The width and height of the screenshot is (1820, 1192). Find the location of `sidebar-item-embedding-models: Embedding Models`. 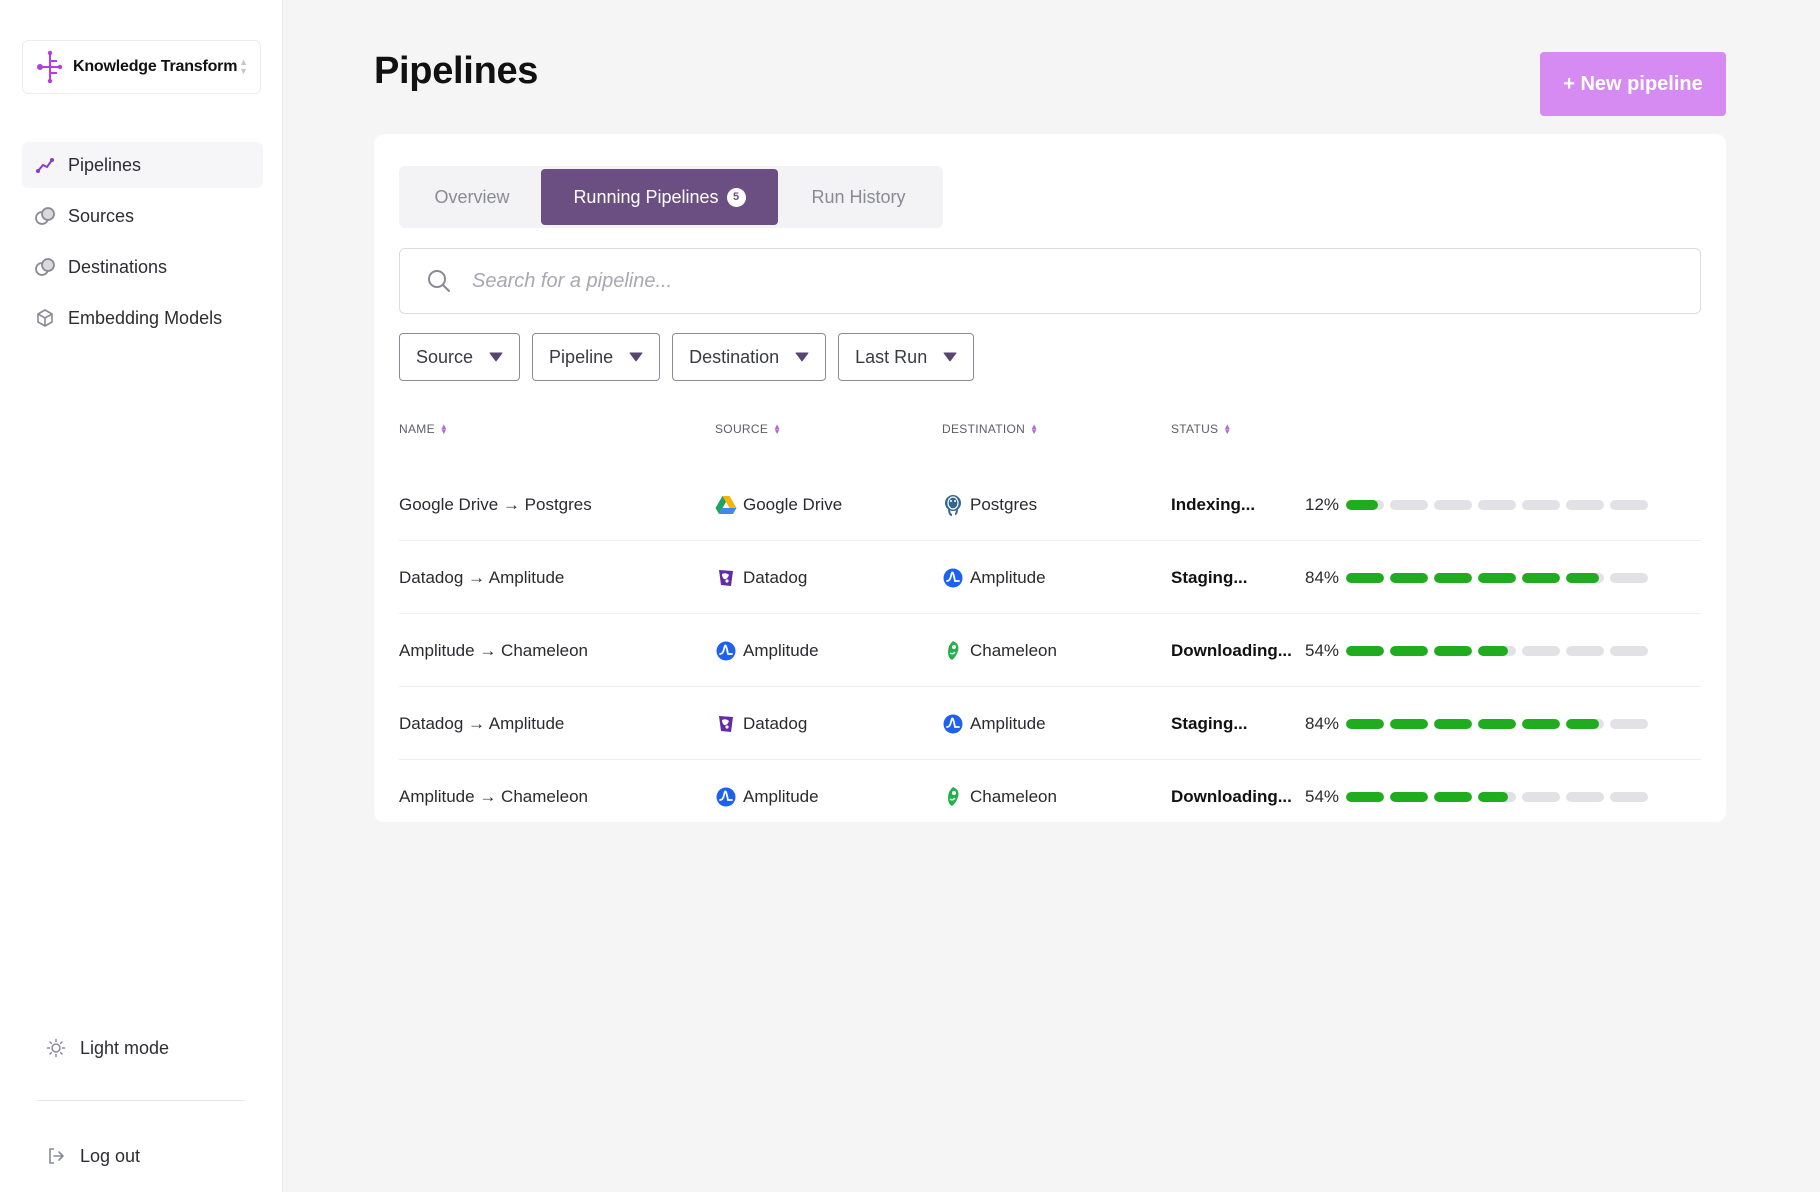

sidebar-item-embedding-models: Embedding Models is located at coordinates (142, 318).